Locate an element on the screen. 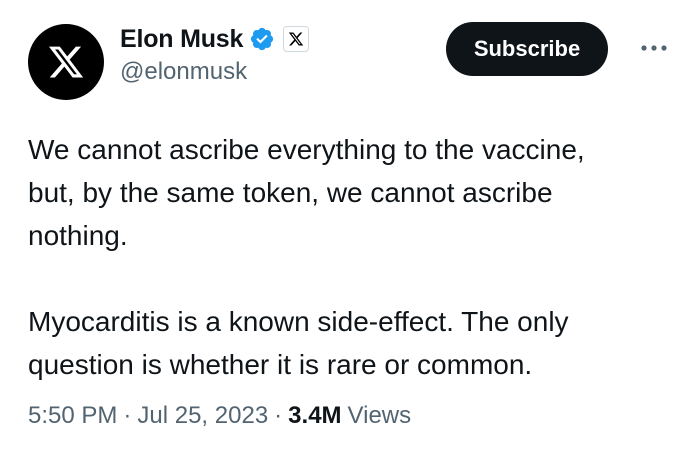 The image size is (700, 462). author-name-row: Elon Musk is located at coordinates (215, 39).